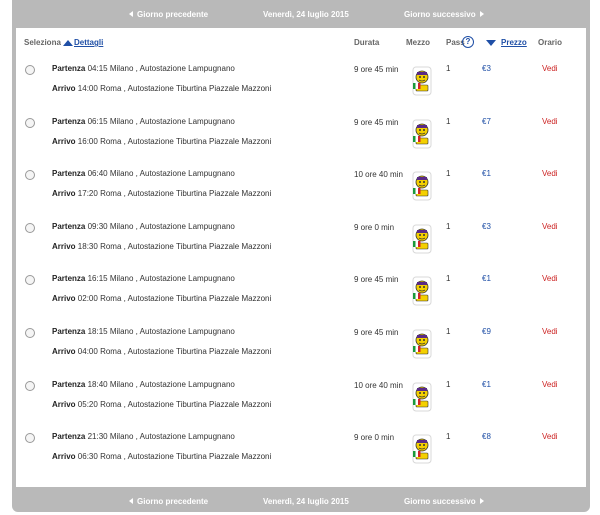 Image resolution: width=600 pixels, height=515 pixels. I want to click on previous-day-label: Giorno precedente, so click(173, 501).